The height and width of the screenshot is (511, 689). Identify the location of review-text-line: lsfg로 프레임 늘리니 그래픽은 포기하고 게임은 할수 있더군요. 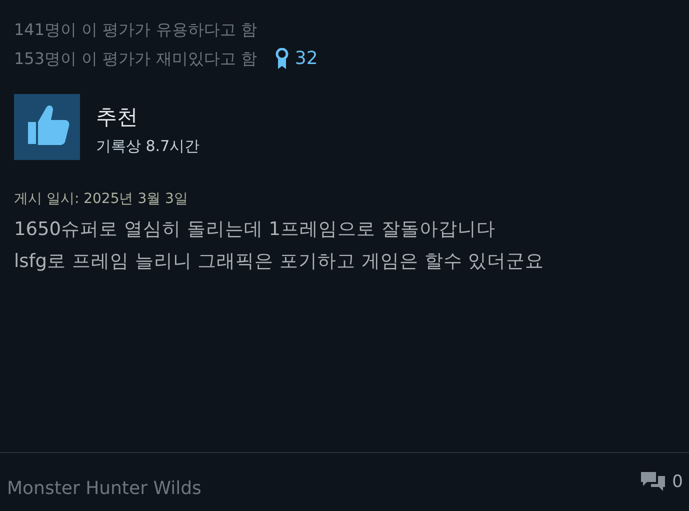
(280, 262).